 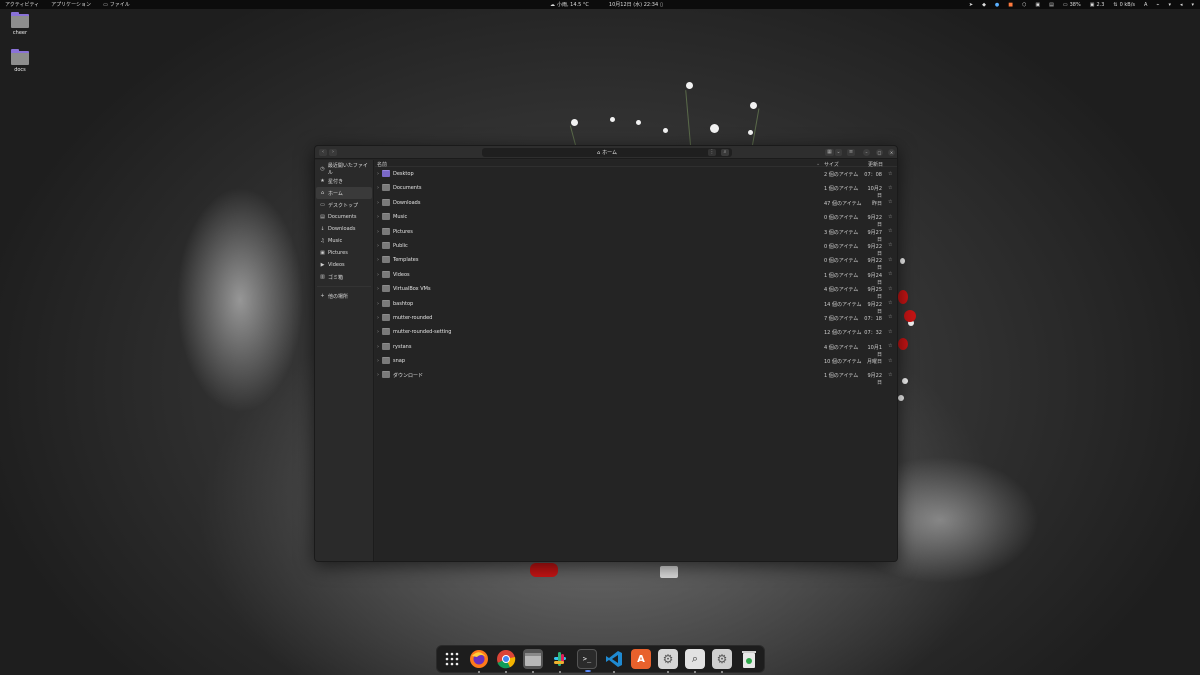 What do you see at coordinates (1024, 5) in the screenshot?
I see `network-icon: ⬡` at bounding box center [1024, 5].